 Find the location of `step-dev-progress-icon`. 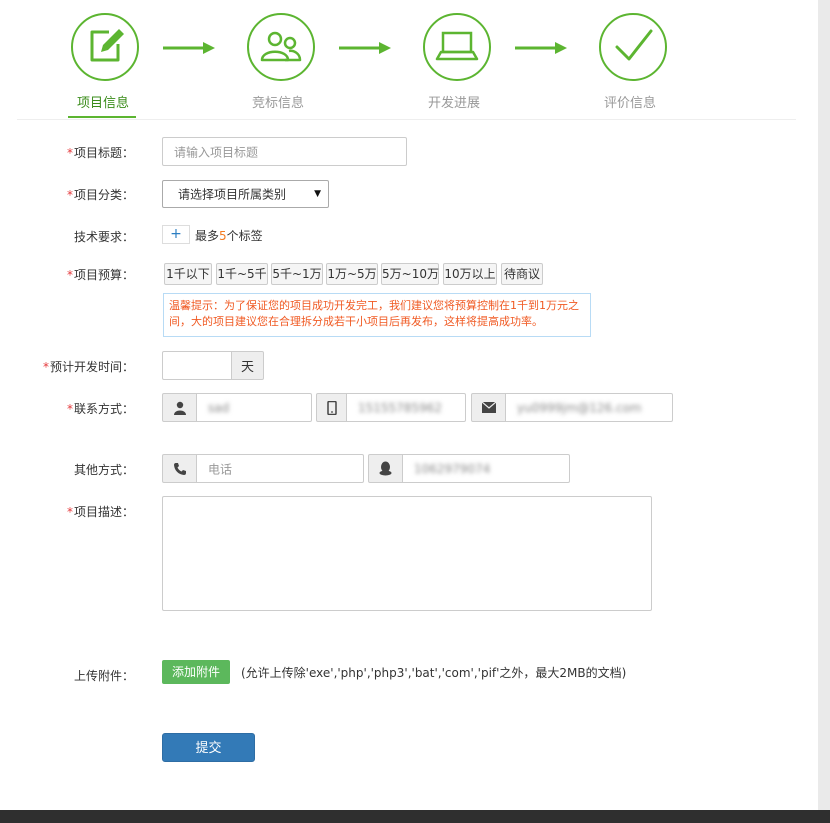

step-dev-progress-icon is located at coordinates (457, 47).